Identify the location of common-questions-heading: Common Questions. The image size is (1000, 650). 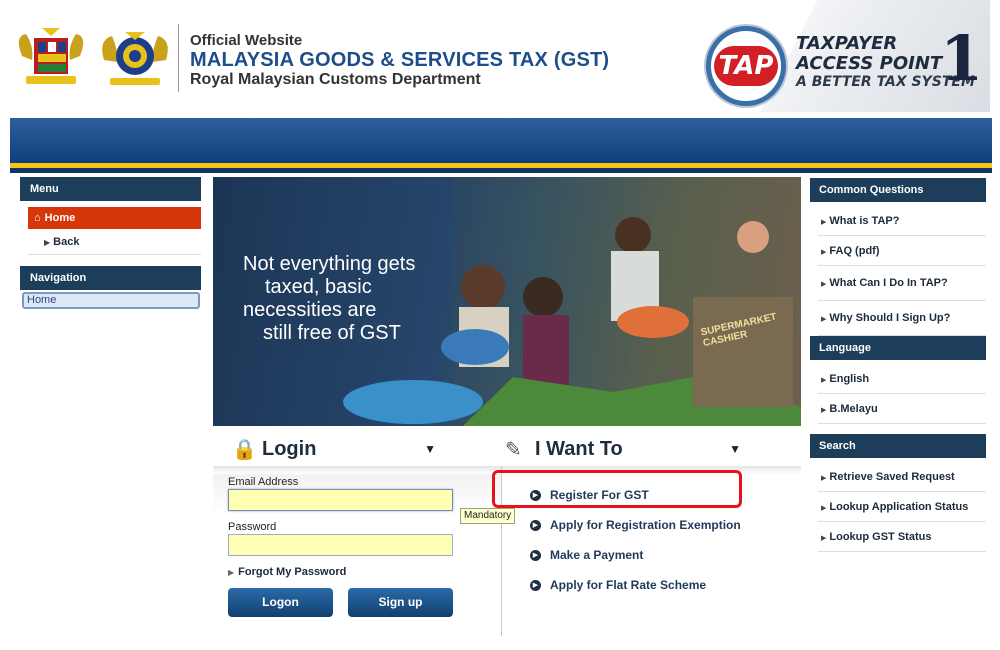
(898, 190).